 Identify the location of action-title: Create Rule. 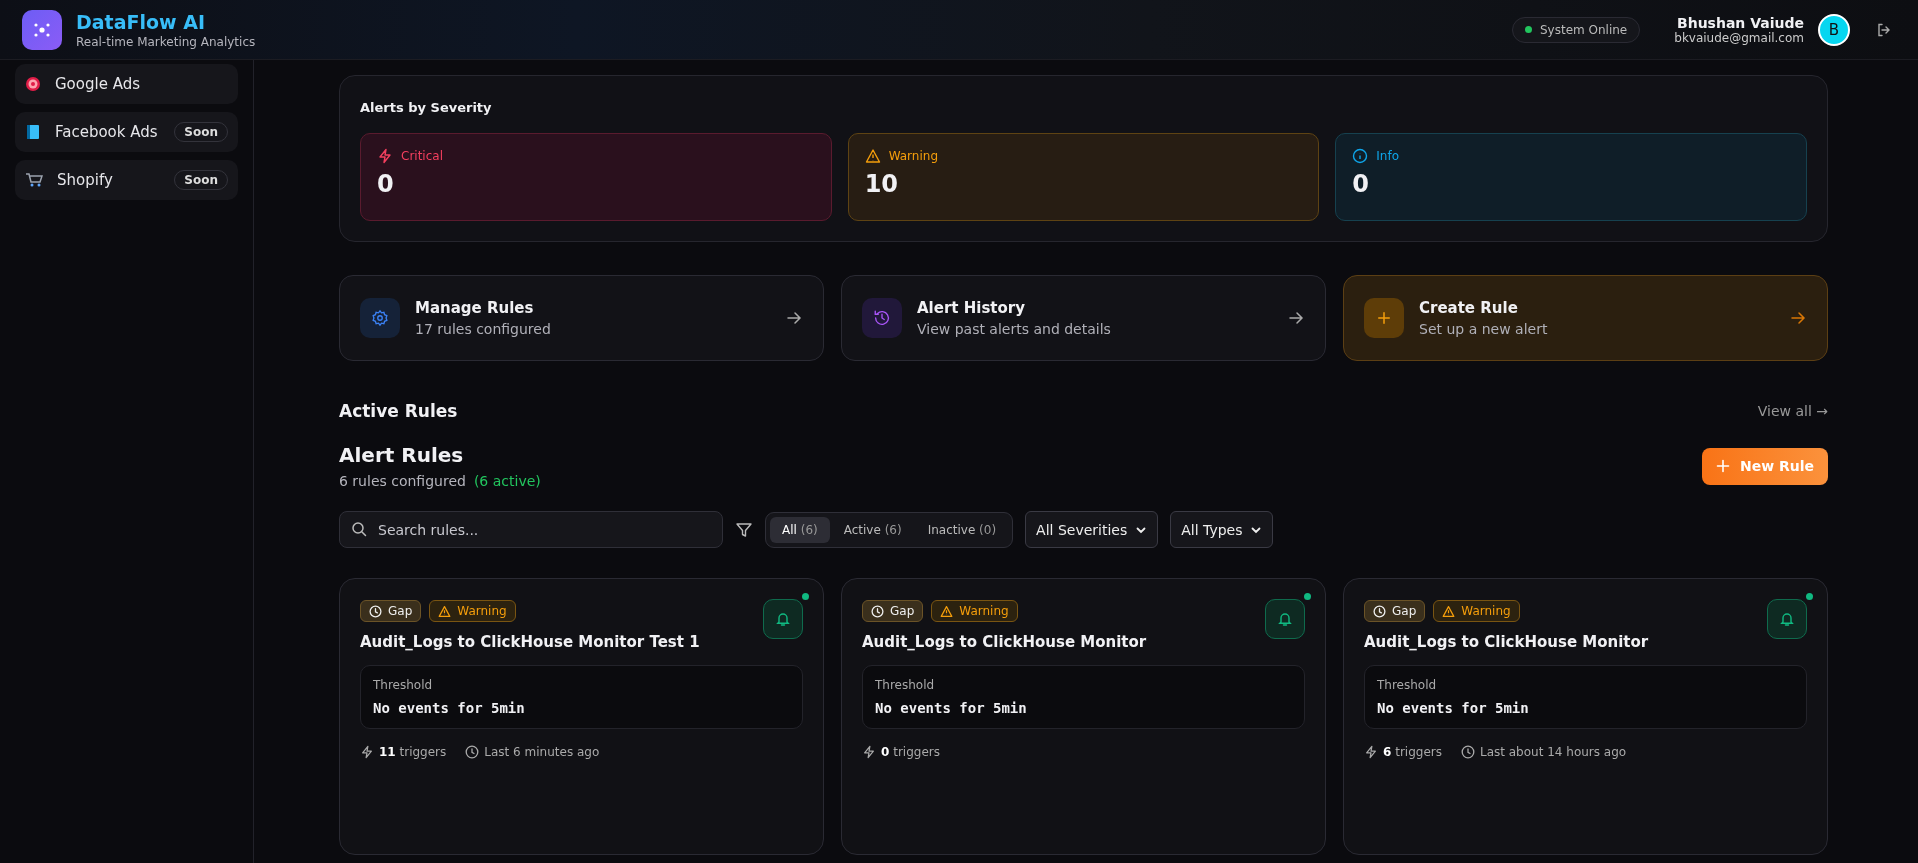
(1469, 308).